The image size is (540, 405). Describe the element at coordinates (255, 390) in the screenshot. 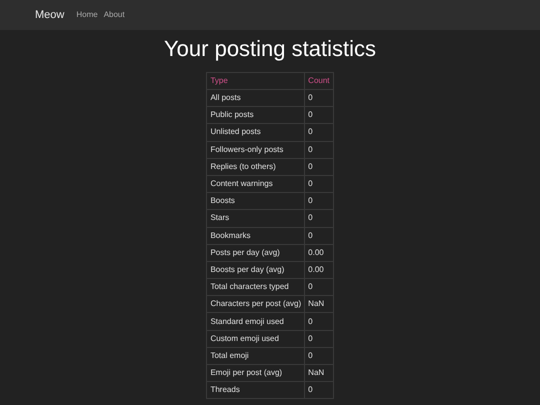

I see `table-cell: Threads` at that location.